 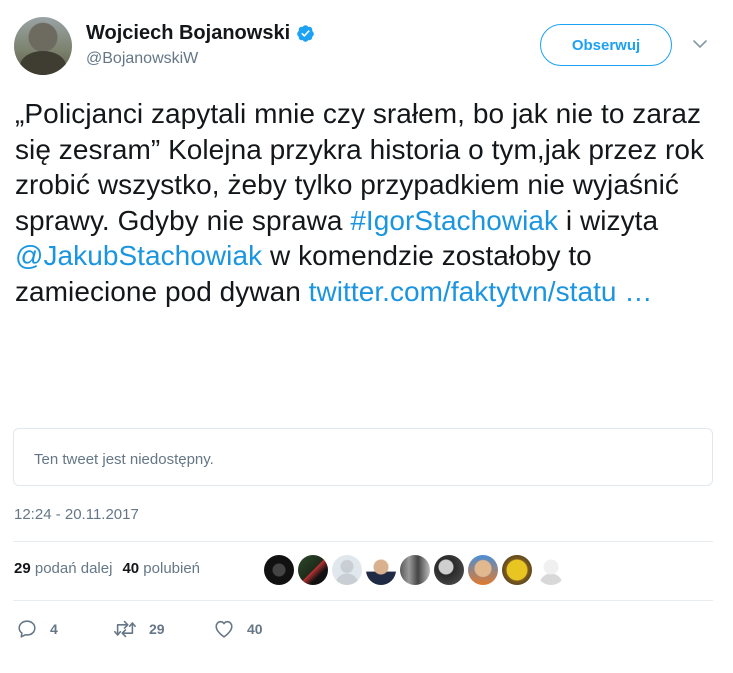 What do you see at coordinates (172, 568) in the screenshot?
I see `likes-label: polubień` at bounding box center [172, 568].